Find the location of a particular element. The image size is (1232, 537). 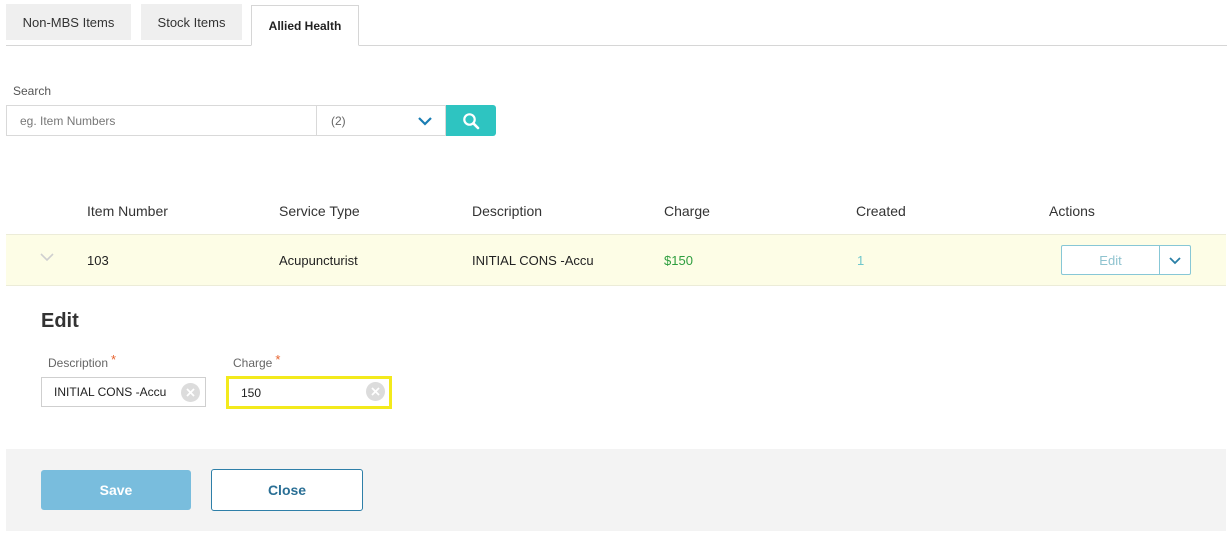

tab-stock-items: Stock Items is located at coordinates (191, 22).